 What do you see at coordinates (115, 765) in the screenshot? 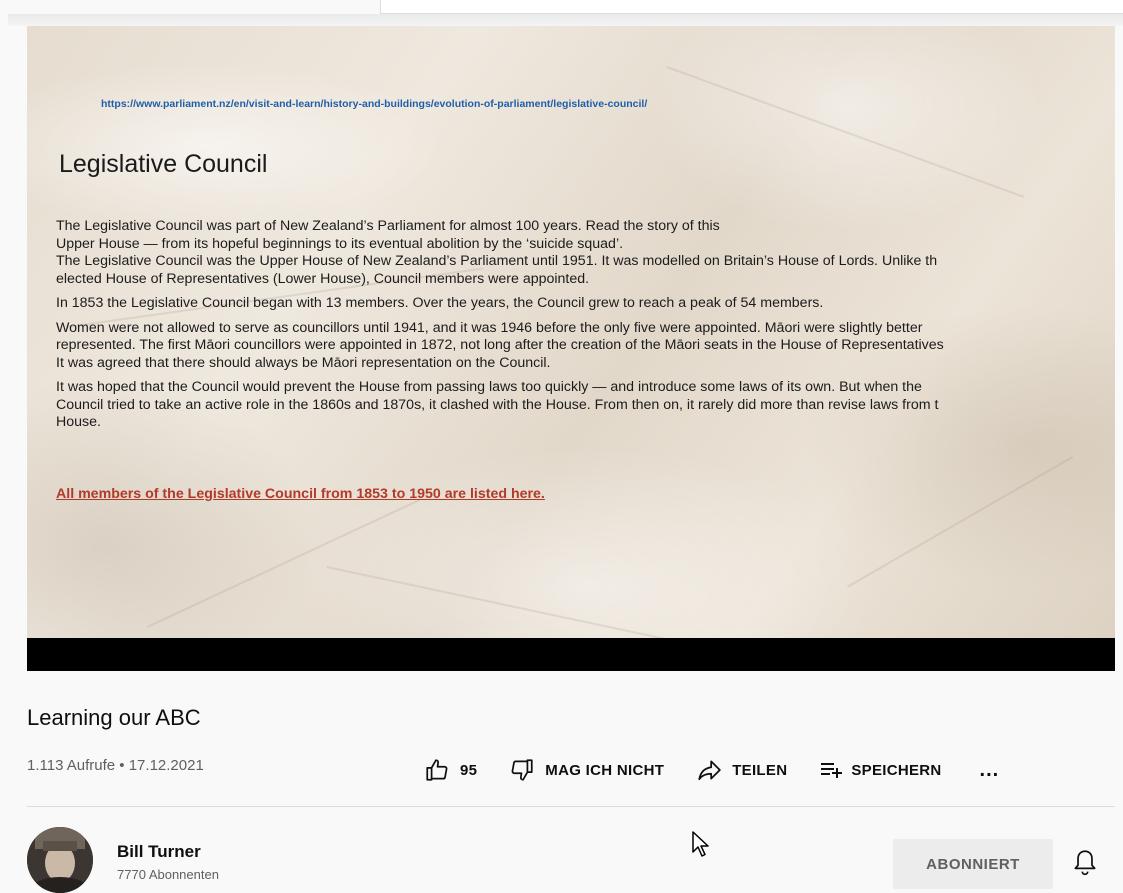
I see `video-meta: 1.113 Aufrufe • 17.12.2021` at bounding box center [115, 765].